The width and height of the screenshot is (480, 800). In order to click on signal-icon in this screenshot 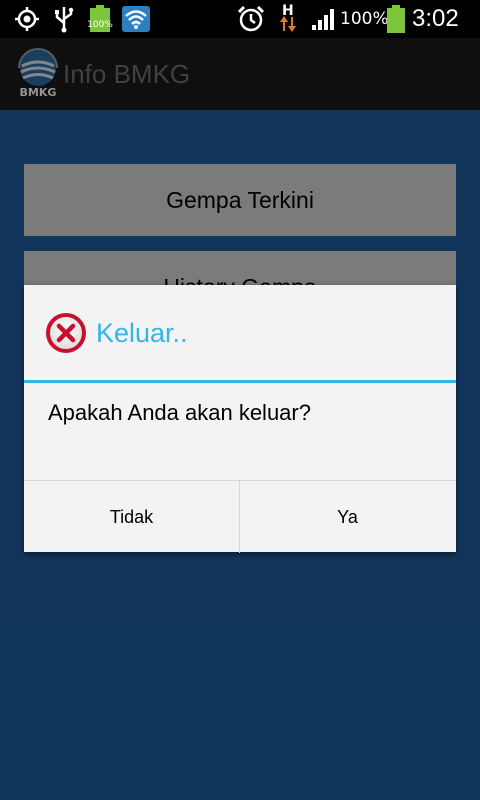, I will do `click(324, 19)`.